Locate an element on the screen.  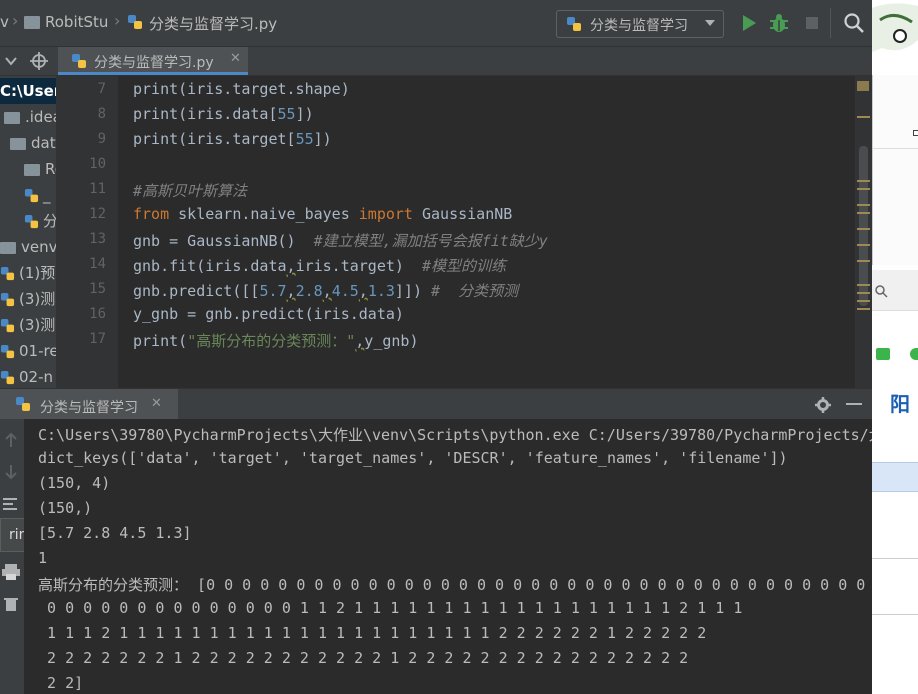
editor-tab-bar: 分类与监督学习.py ✕ is located at coordinates (436, 61).